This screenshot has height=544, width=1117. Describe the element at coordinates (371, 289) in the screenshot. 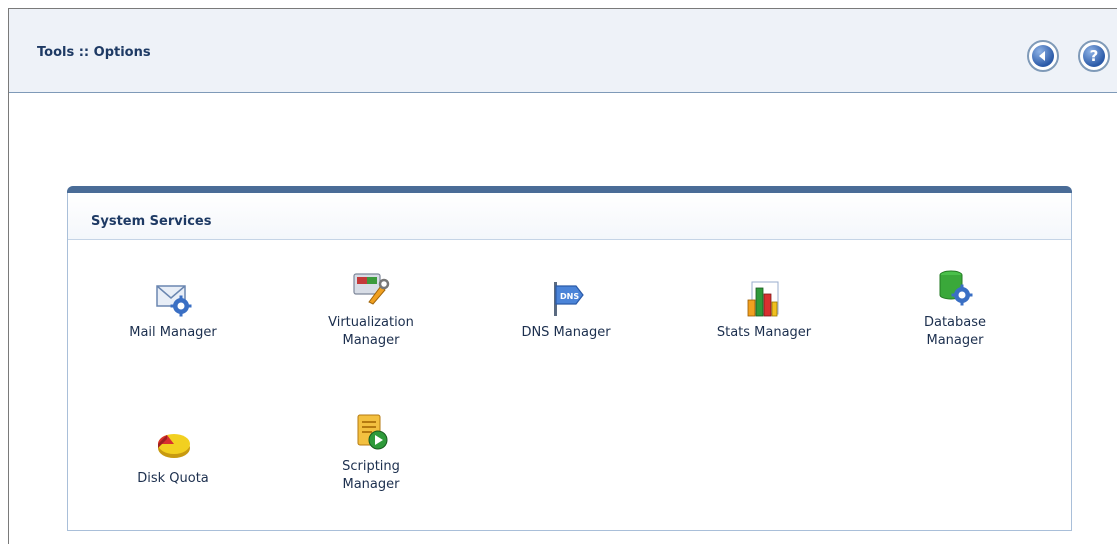

I see `virtualization-icon` at that location.